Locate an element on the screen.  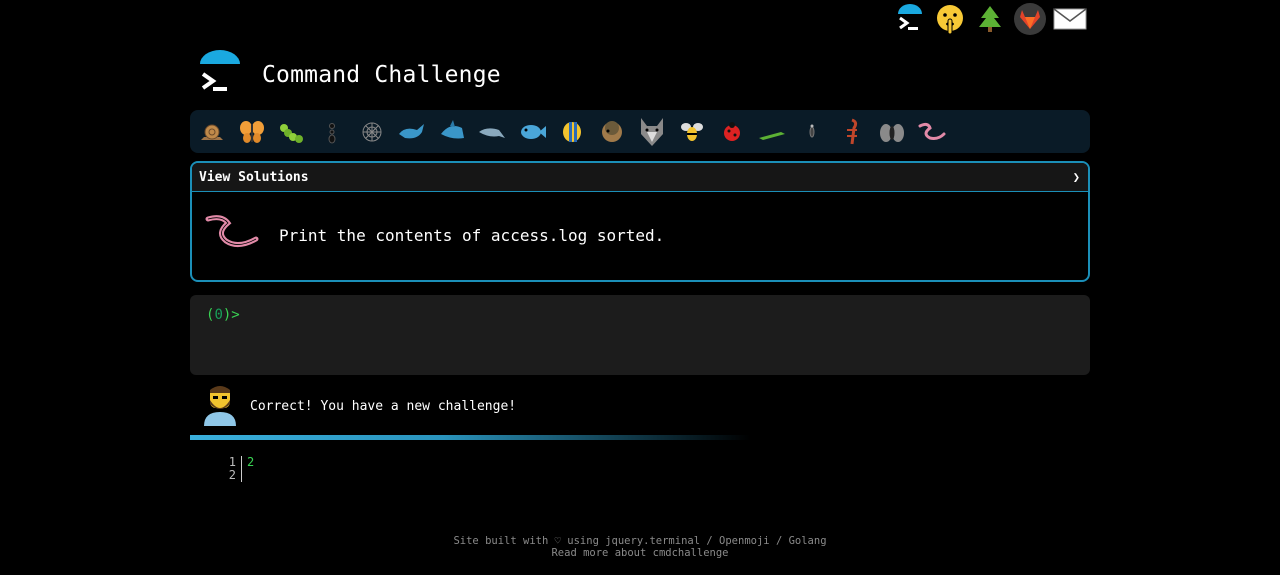
ladybug-icon is located at coordinates (732, 132).